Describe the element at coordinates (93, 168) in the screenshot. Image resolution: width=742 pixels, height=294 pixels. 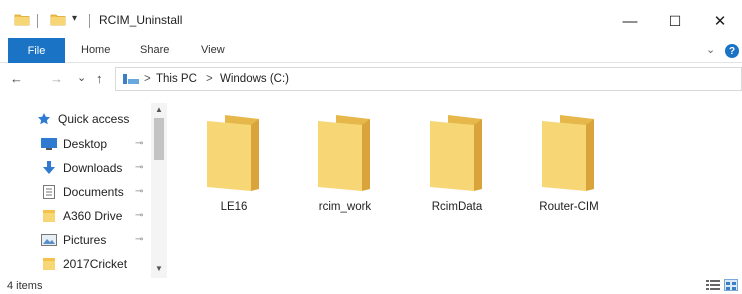
I see `nav-item-label: Downloads` at that location.